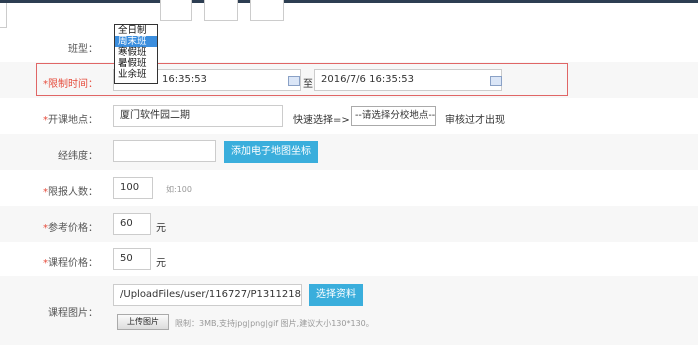 The image size is (698, 345). What do you see at coordinates (349, 1) in the screenshot?
I see `top-bar` at bounding box center [349, 1].